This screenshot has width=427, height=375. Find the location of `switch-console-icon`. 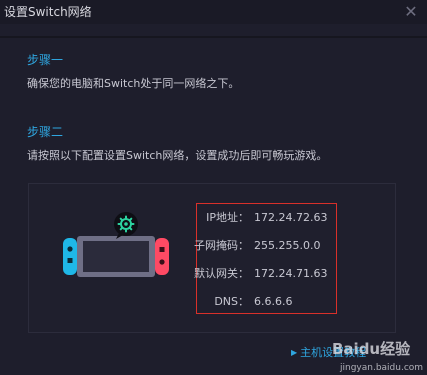

switch-console-icon is located at coordinates (116, 244).